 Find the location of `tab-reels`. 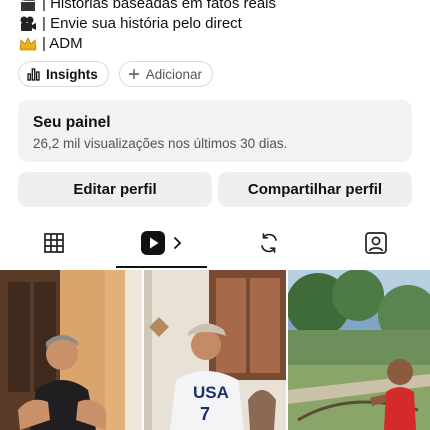

tab-reels is located at coordinates (162, 245).